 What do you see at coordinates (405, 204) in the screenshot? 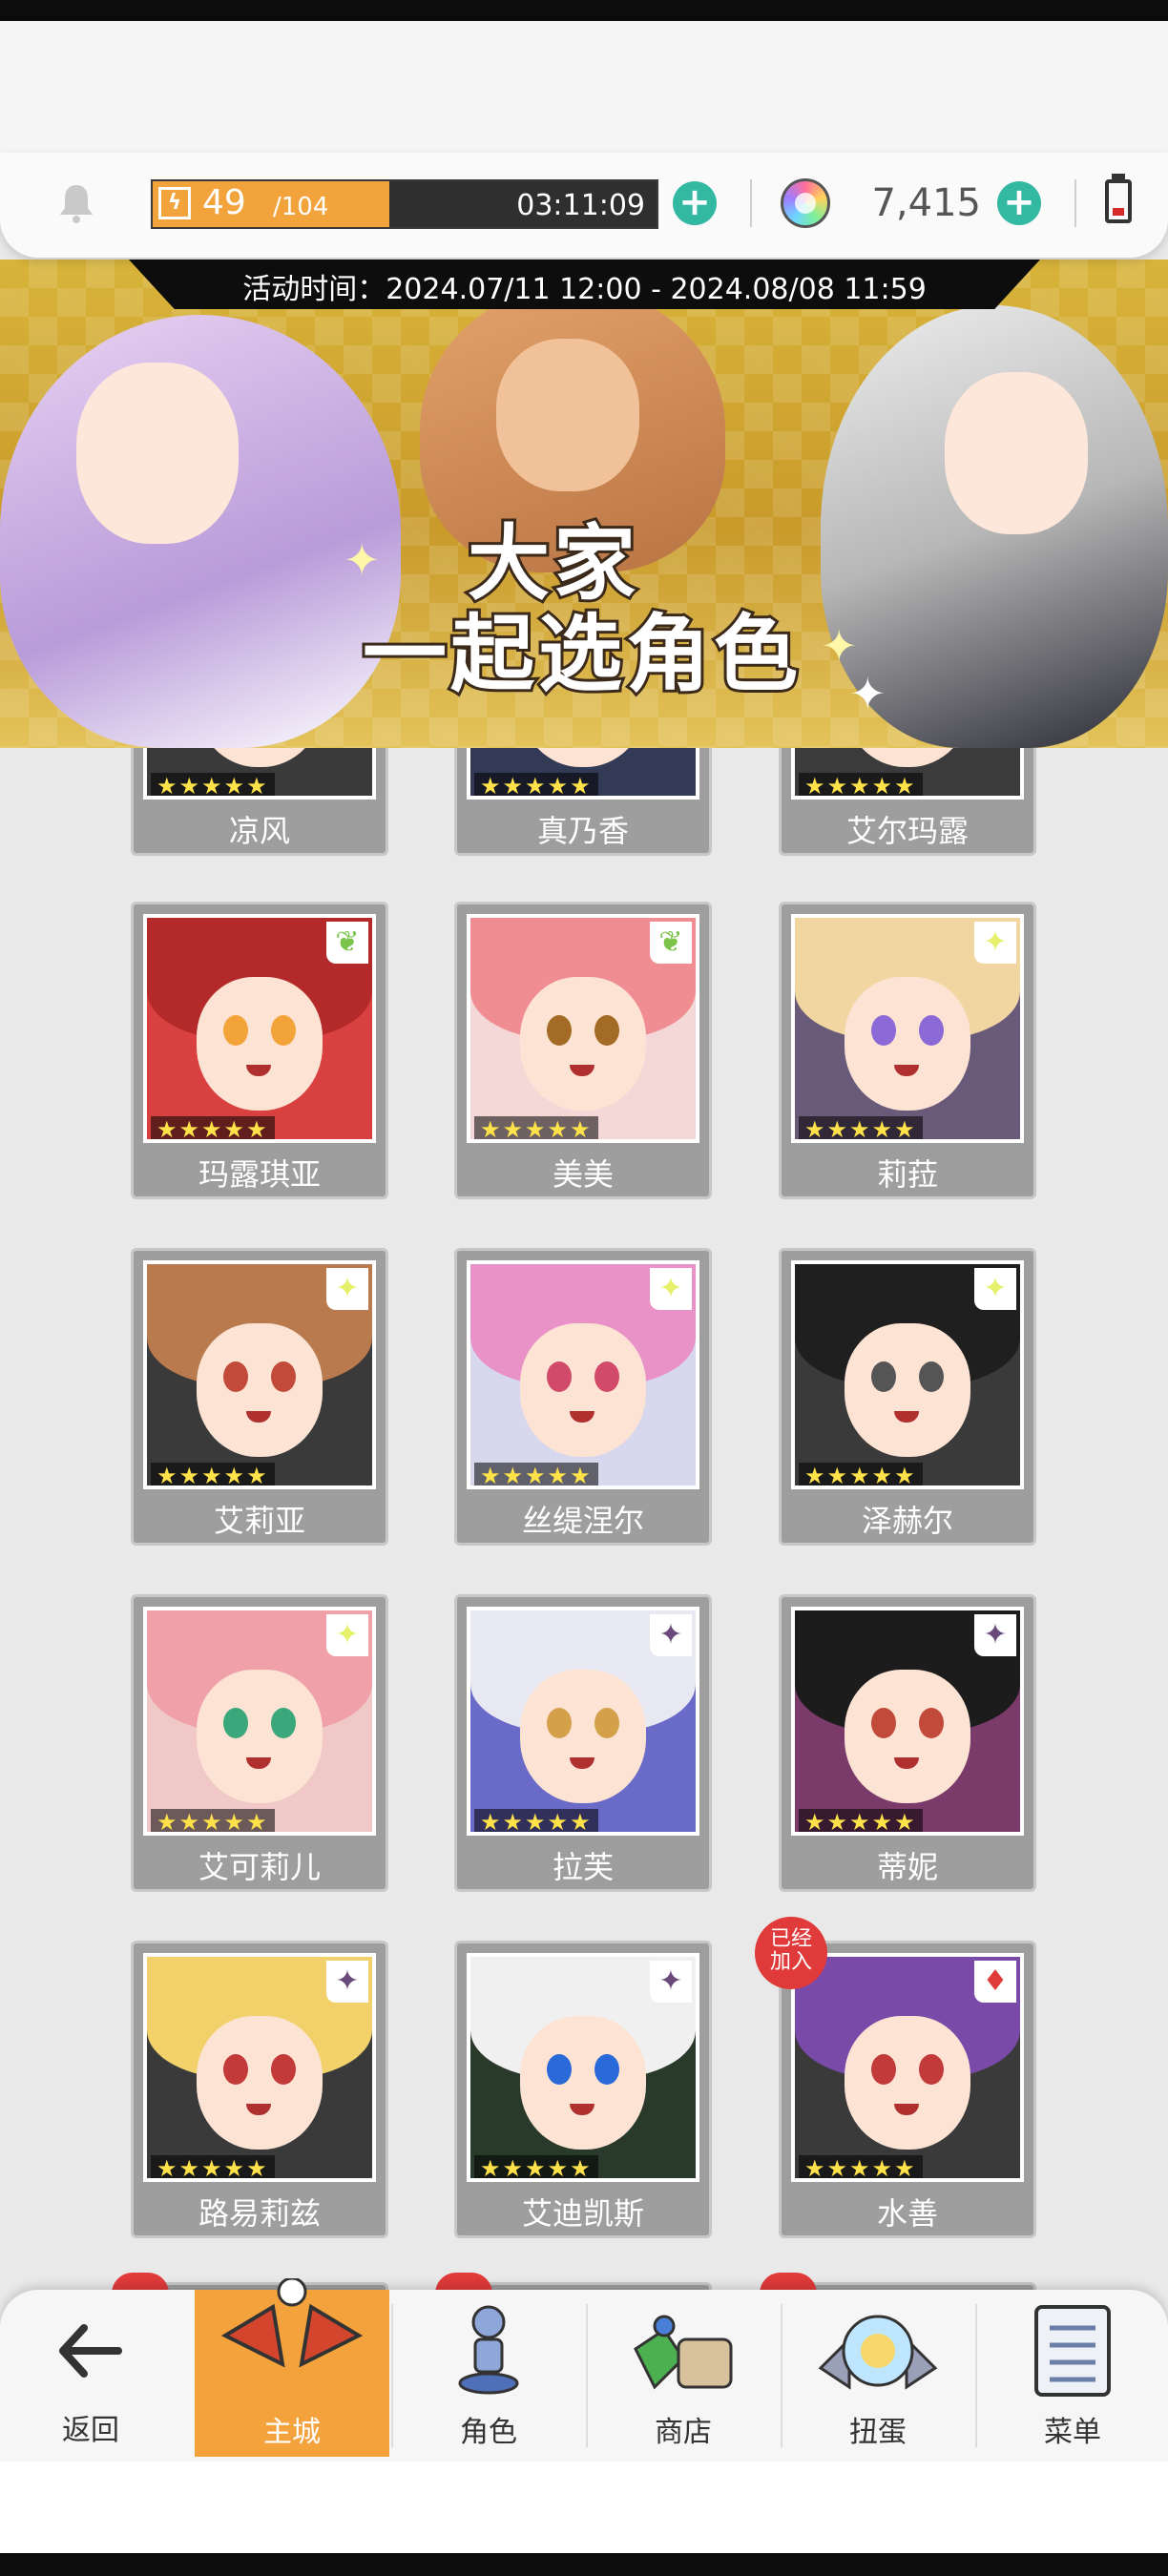
I see `stamina-bar: ϟ 49 /104 03:11:09` at bounding box center [405, 204].